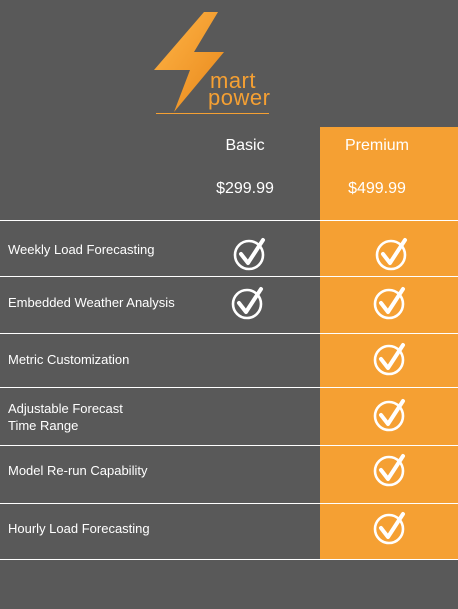  Describe the element at coordinates (78, 470) in the screenshot. I see `feature-label: Model Re-run Capability` at that location.